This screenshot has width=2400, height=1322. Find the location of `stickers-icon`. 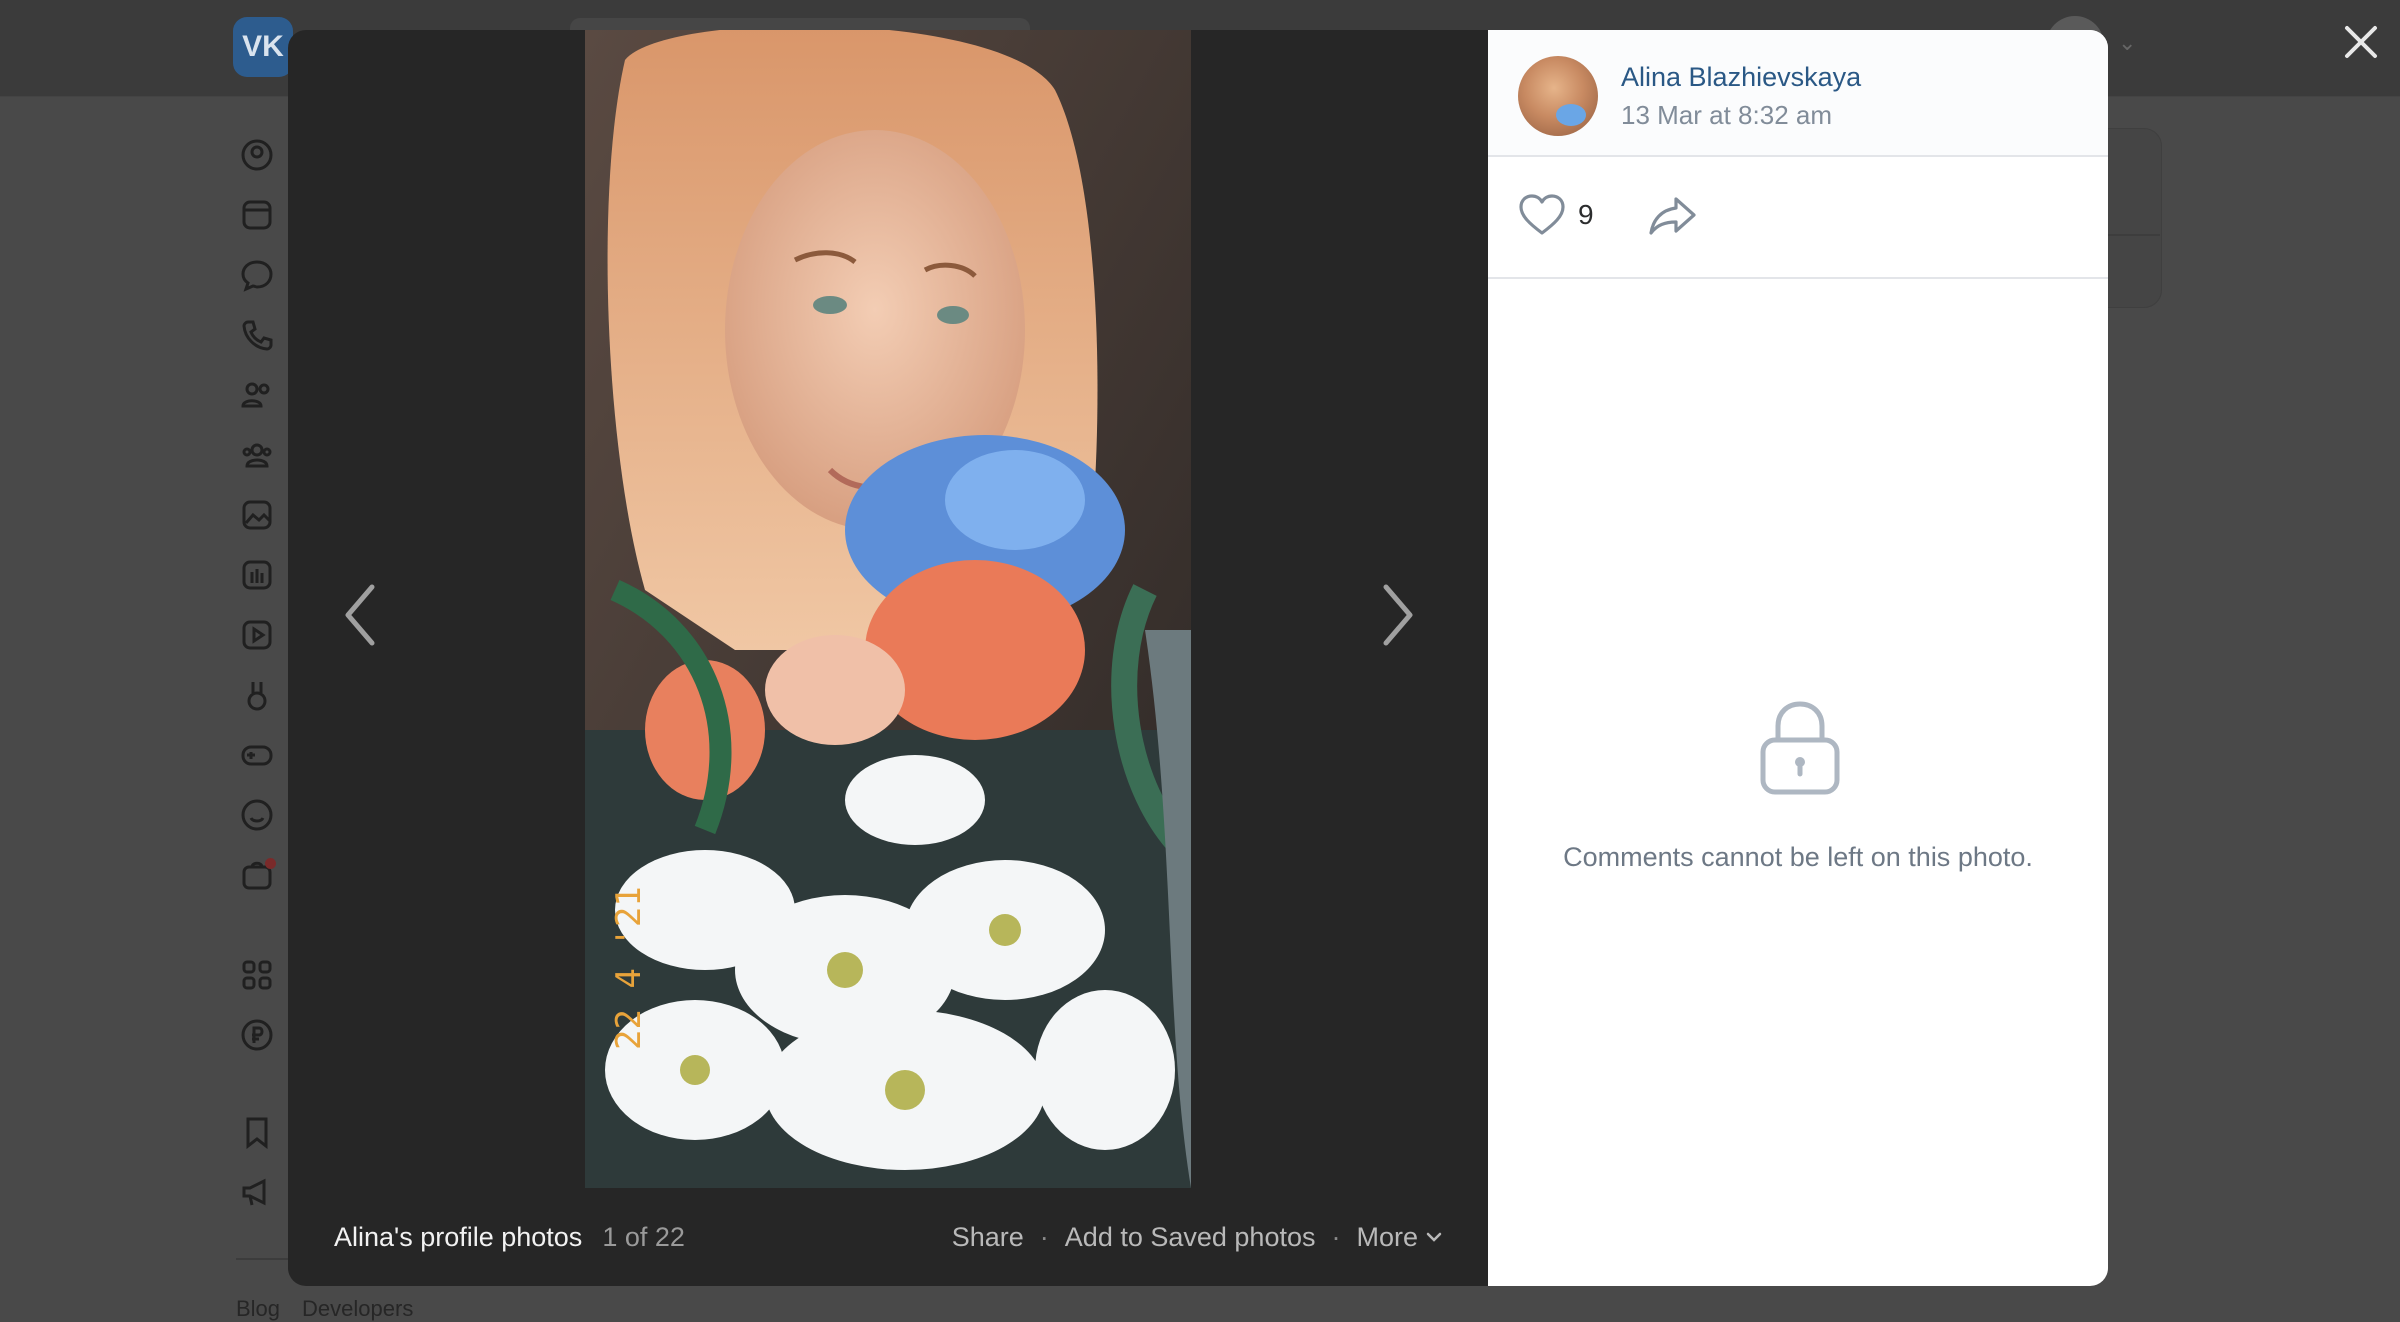

stickers-icon is located at coordinates (257, 815).